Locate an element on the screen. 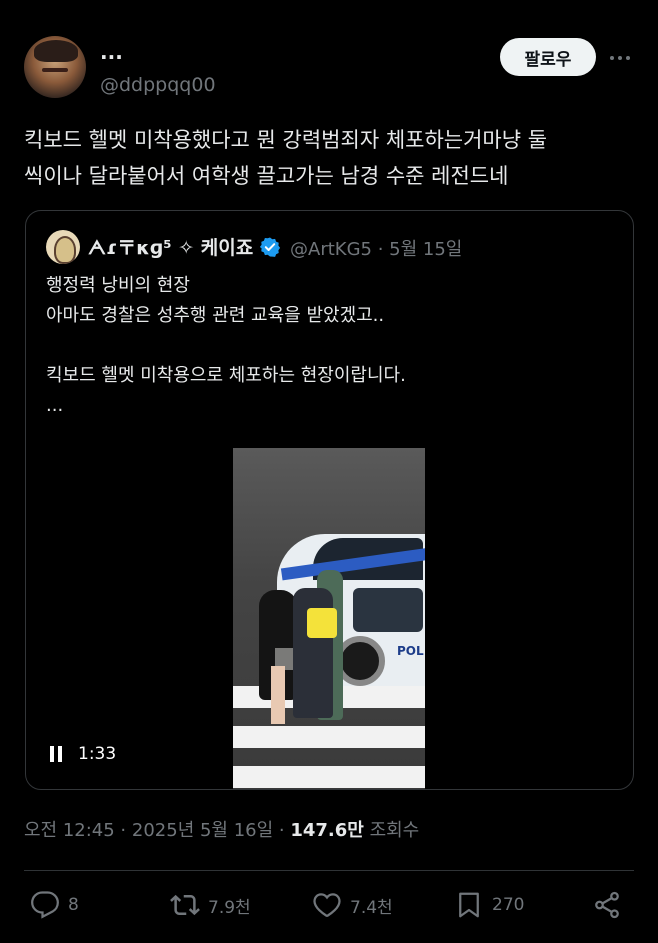 Image resolution: width=658 pixels, height=943 pixels. bookmark-count: 270 is located at coordinates (508, 905).